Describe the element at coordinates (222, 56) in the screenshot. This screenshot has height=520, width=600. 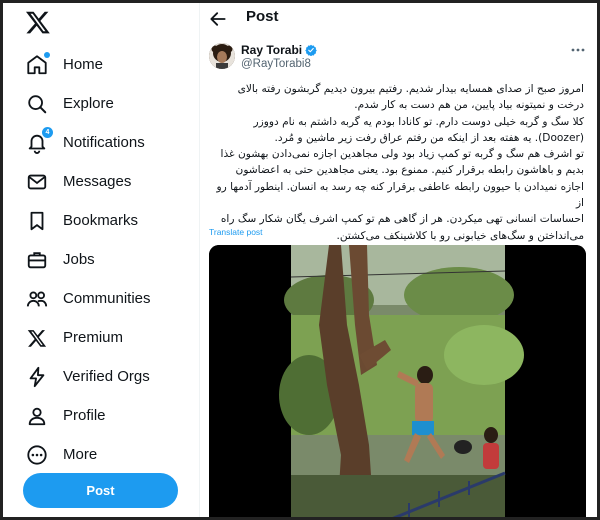
I see `avatar` at that location.